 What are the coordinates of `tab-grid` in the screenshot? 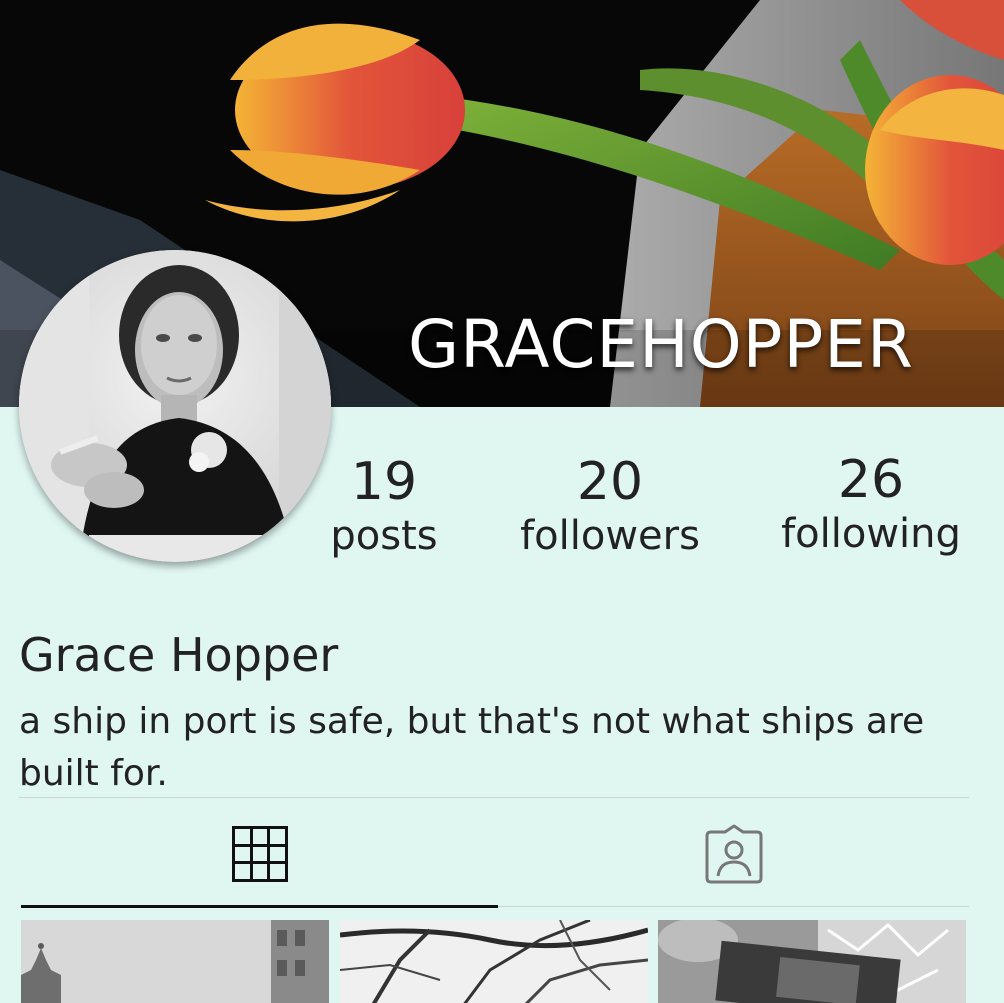 It's located at (259, 854).